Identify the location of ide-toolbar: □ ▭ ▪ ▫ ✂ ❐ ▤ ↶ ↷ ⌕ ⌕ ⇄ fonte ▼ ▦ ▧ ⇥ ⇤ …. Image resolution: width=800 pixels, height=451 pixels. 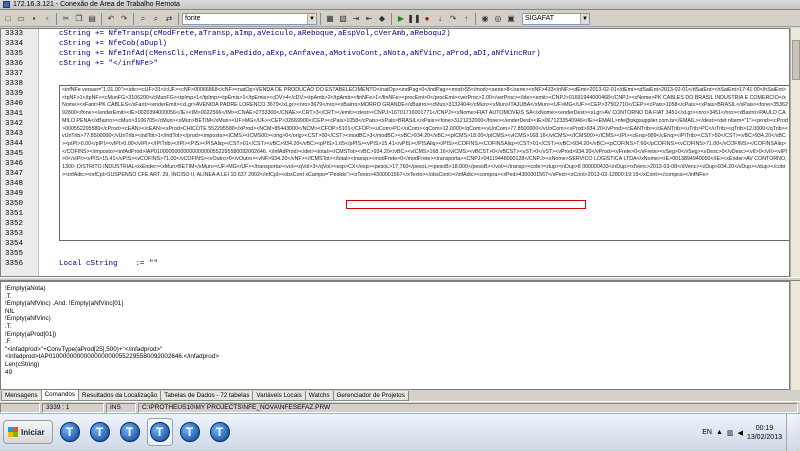
(400, 19).